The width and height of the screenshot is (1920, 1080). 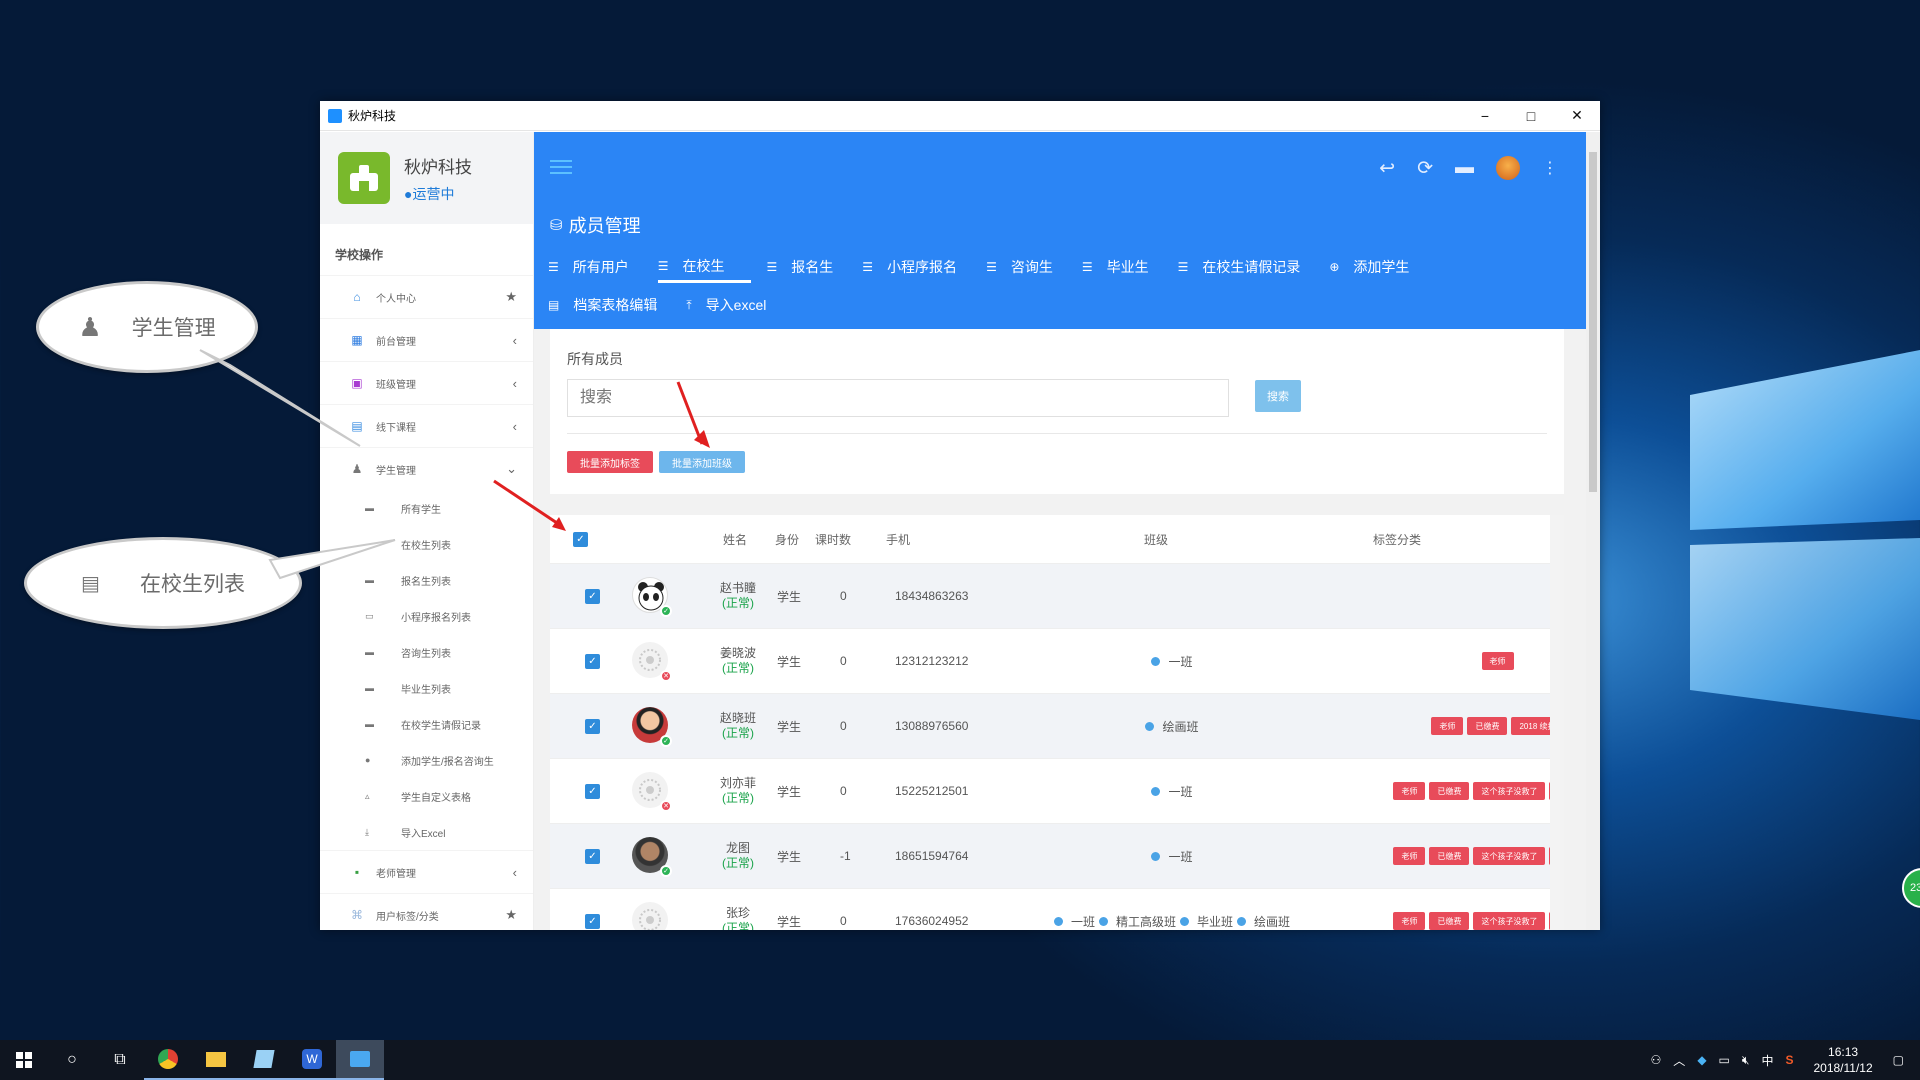 I want to click on student-name: 张珍, so click(x=738, y=913).